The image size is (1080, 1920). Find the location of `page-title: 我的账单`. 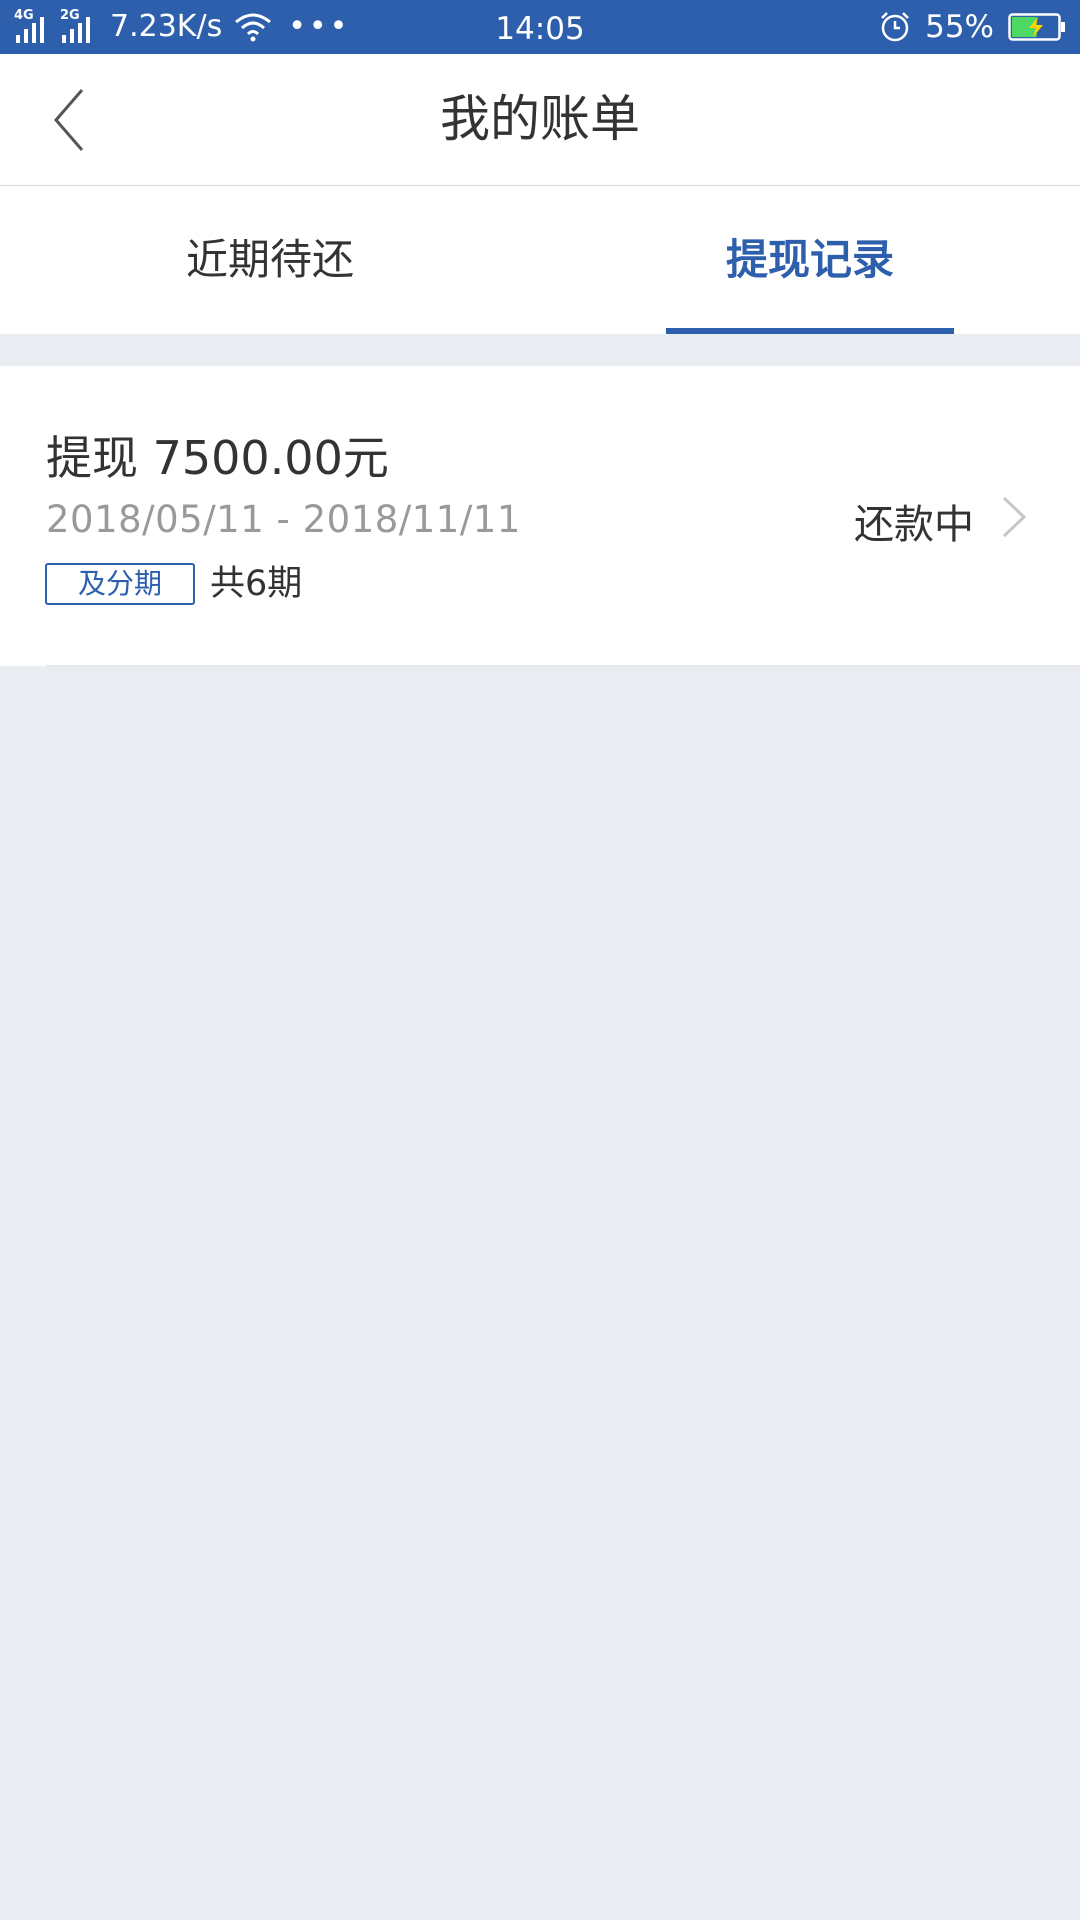

page-title: 我的账单 is located at coordinates (540, 119).